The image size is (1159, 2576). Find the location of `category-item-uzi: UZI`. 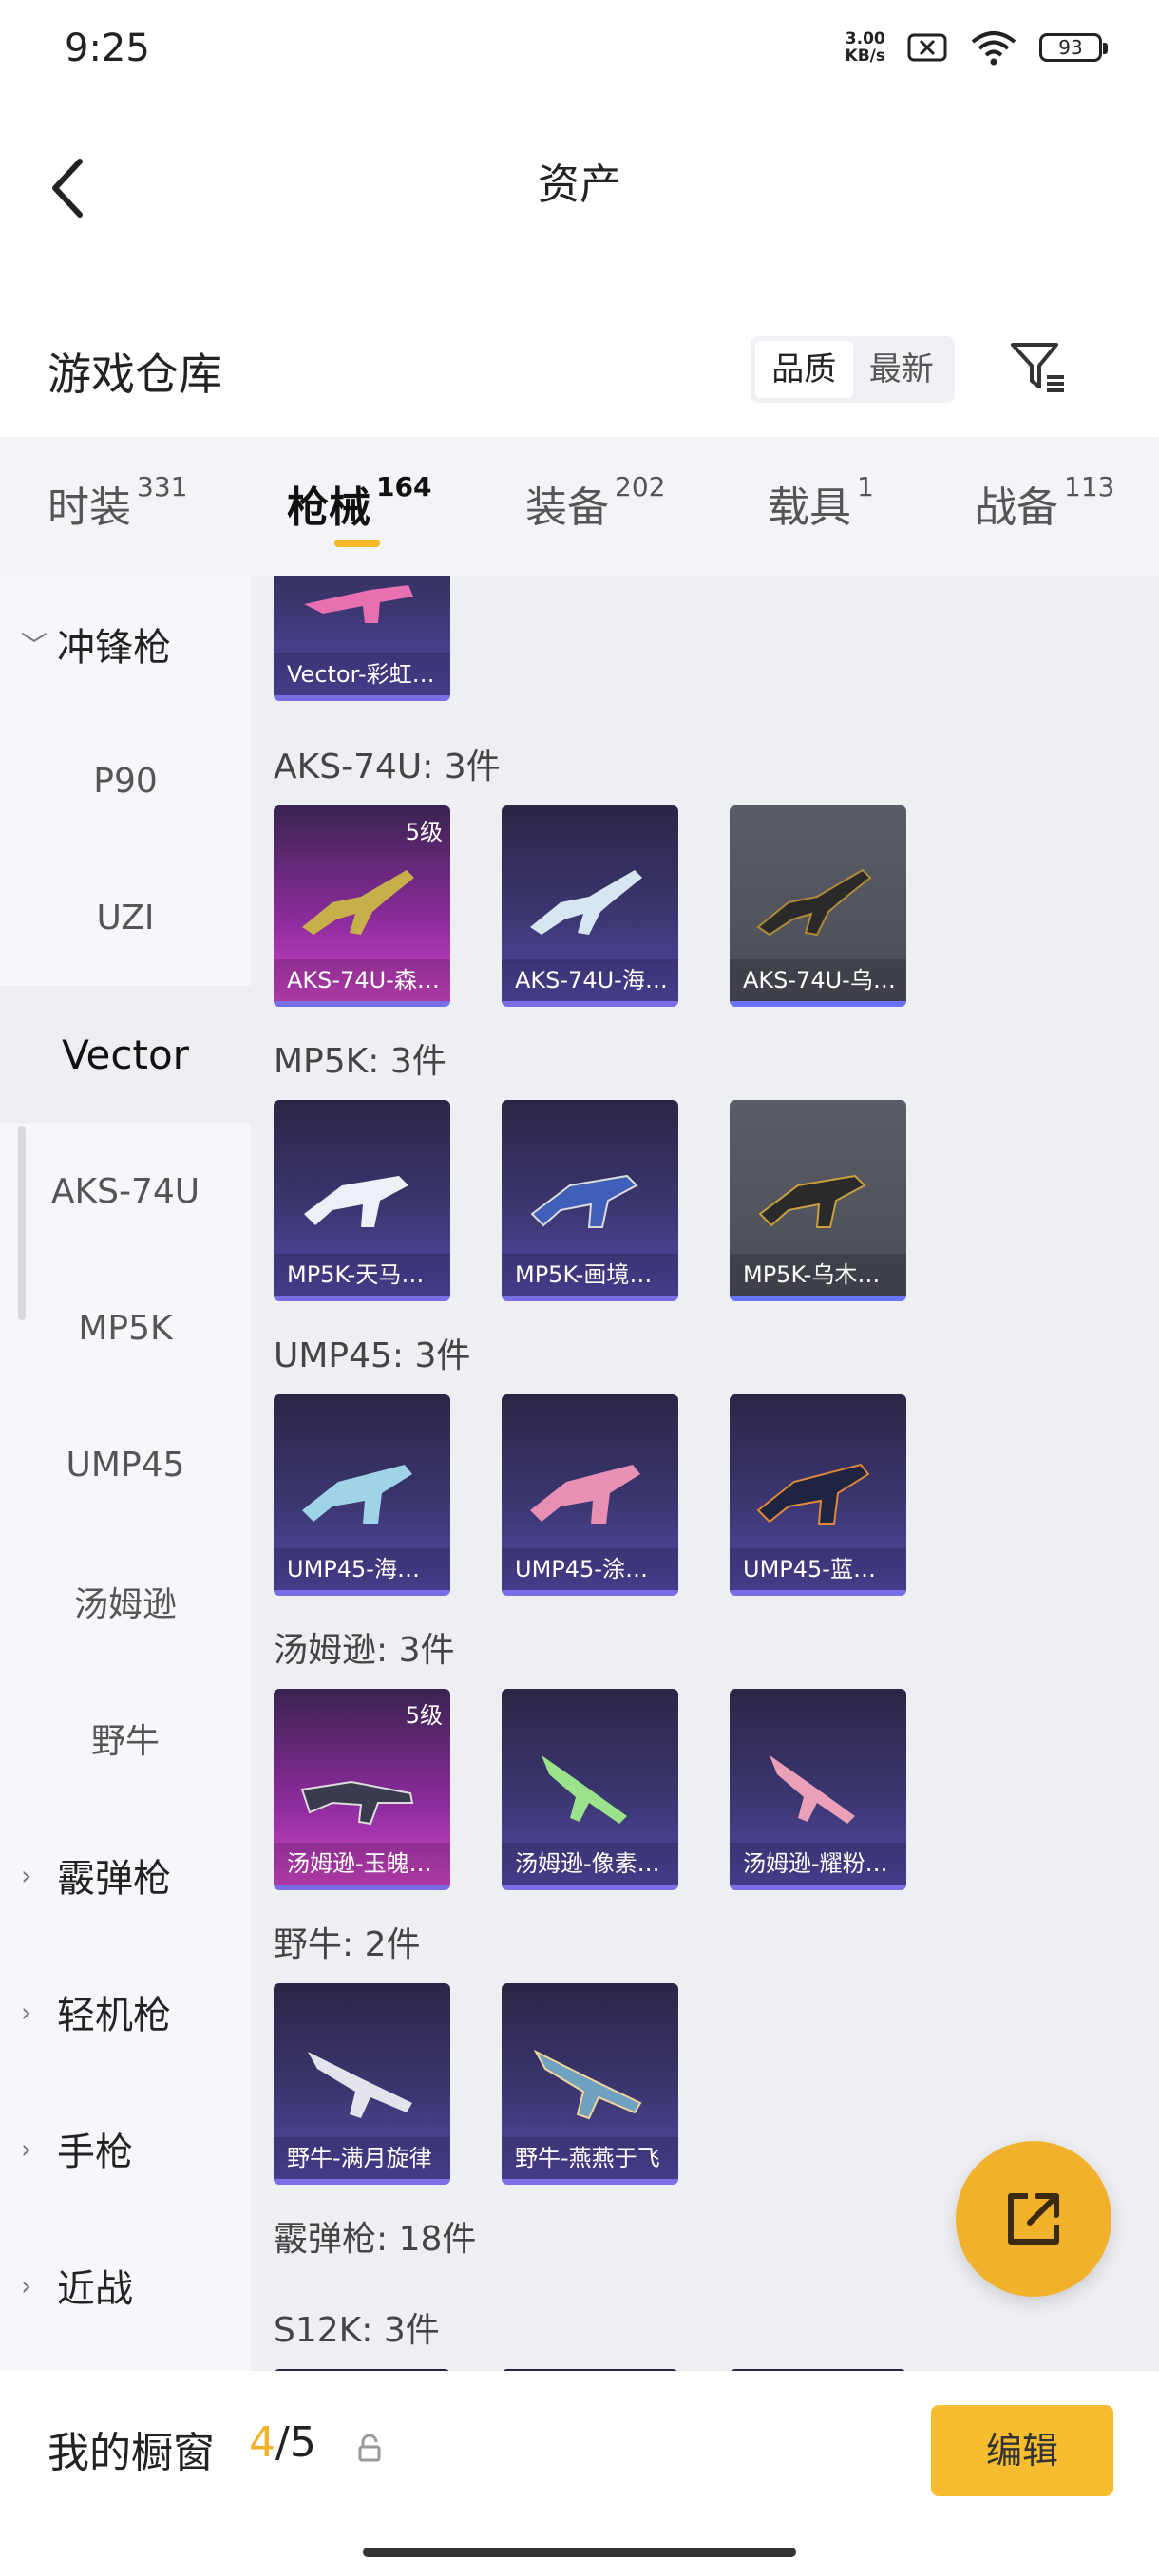

category-item-uzi: UZI is located at coordinates (125, 917).